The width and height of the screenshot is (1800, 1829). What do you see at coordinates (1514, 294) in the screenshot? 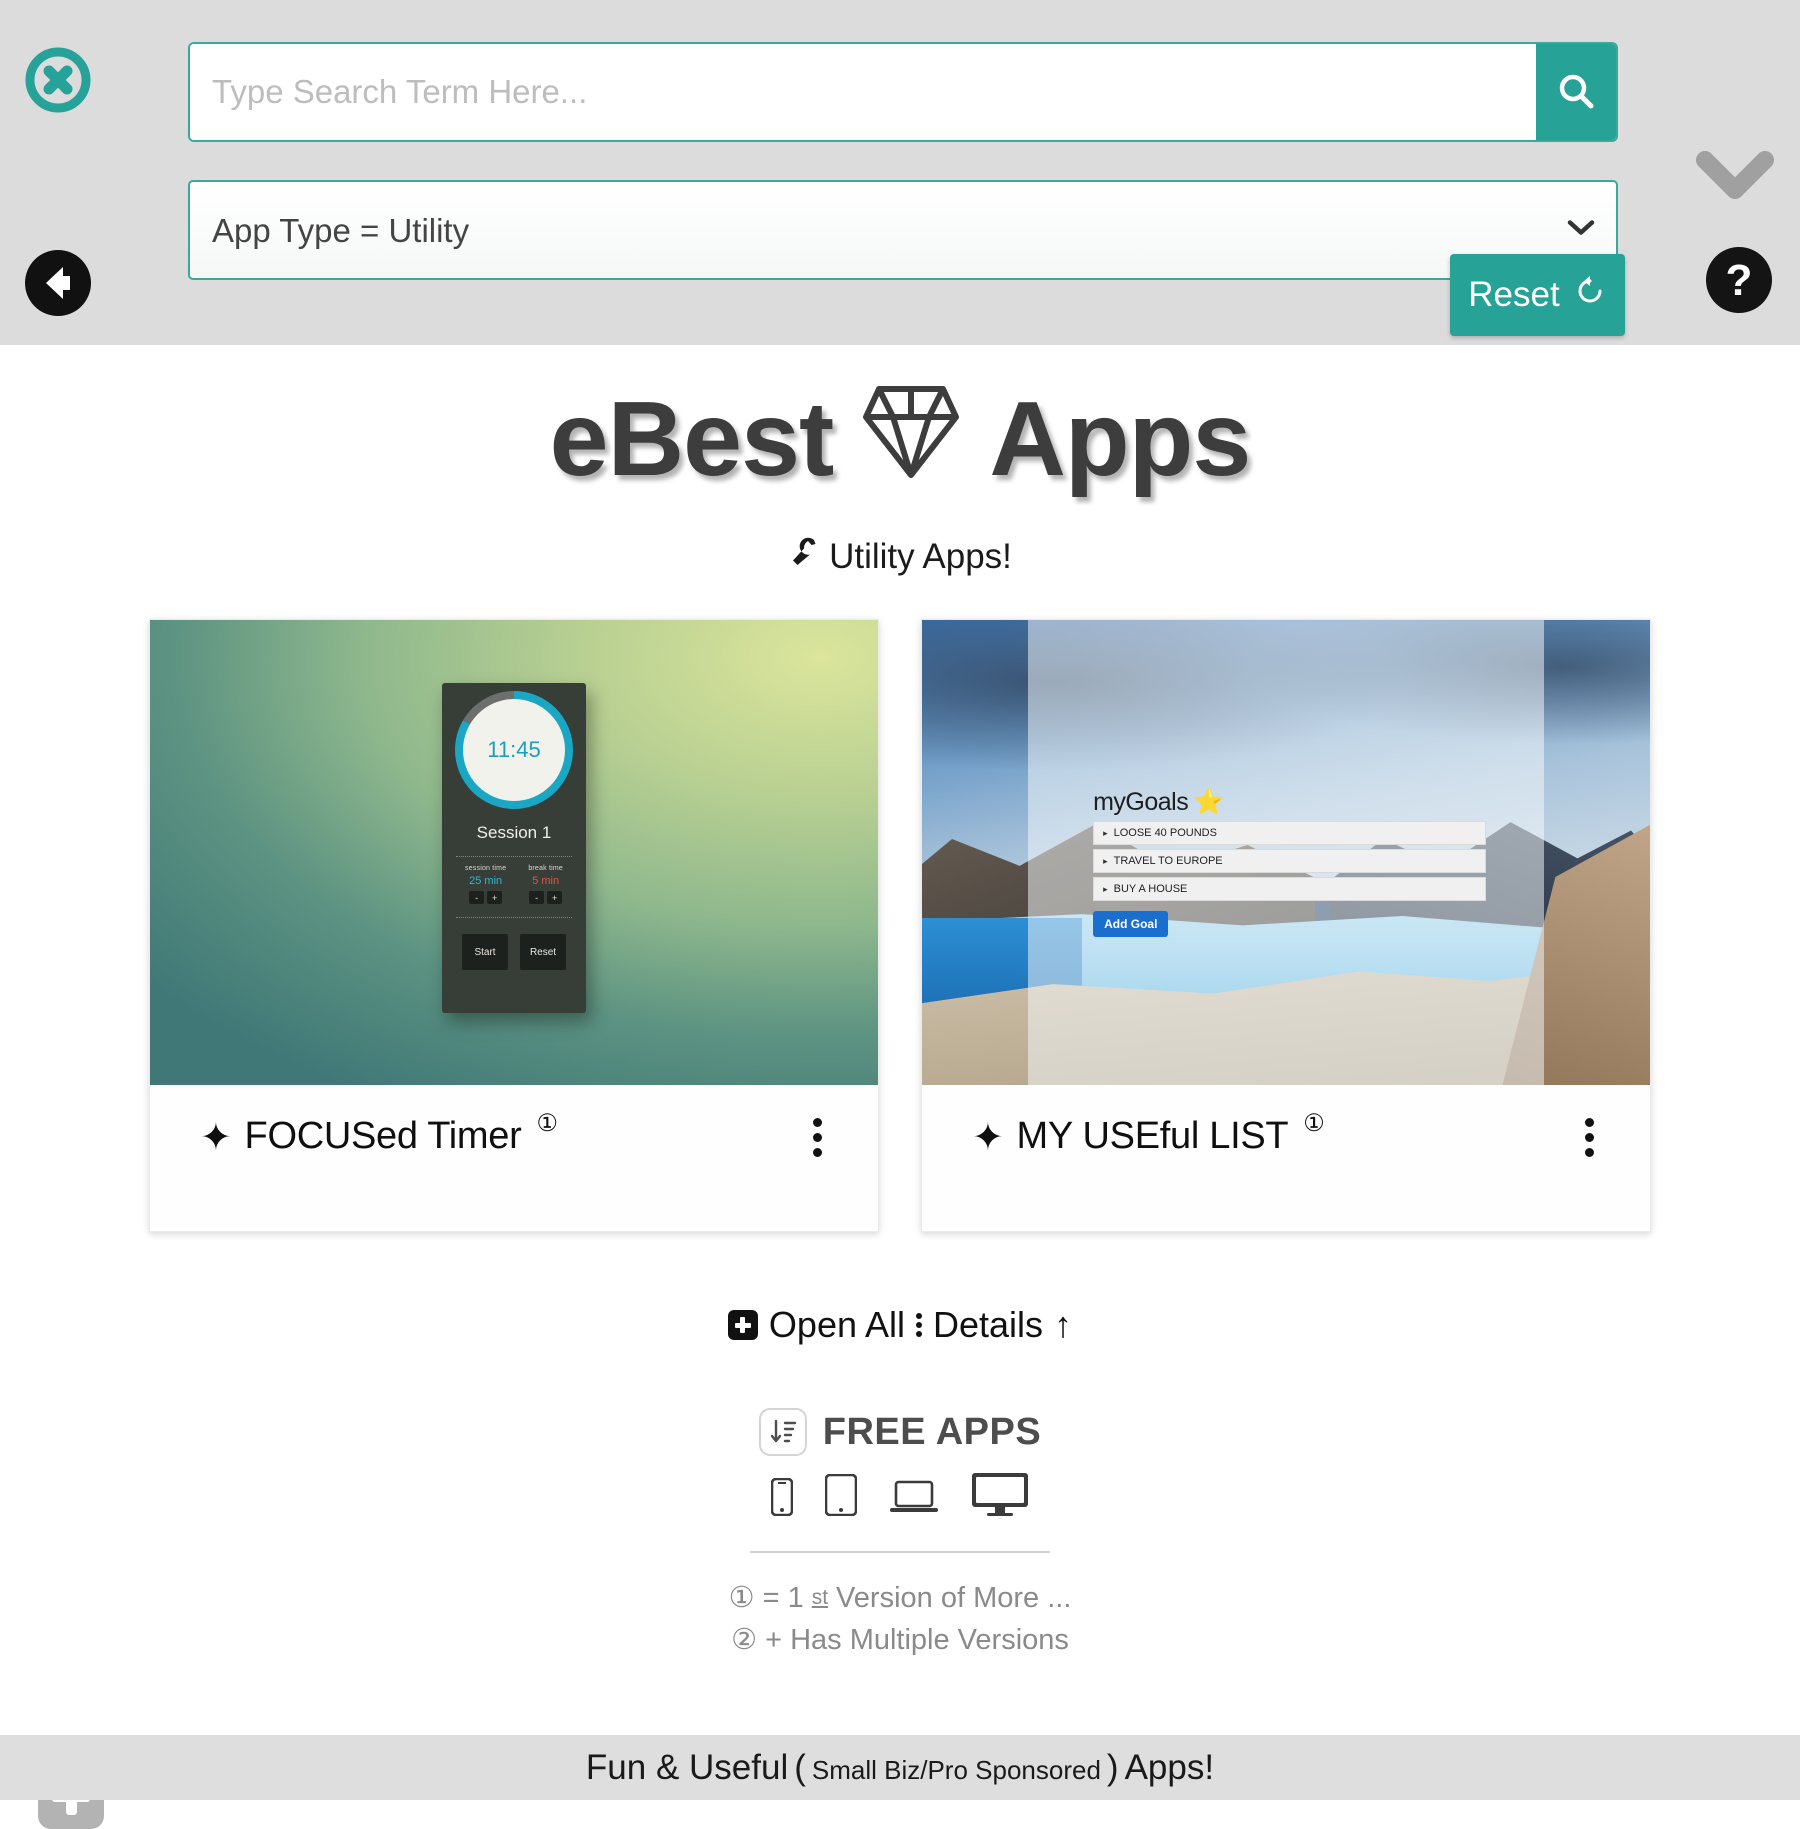
I see `reset-label: Reset` at bounding box center [1514, 294].